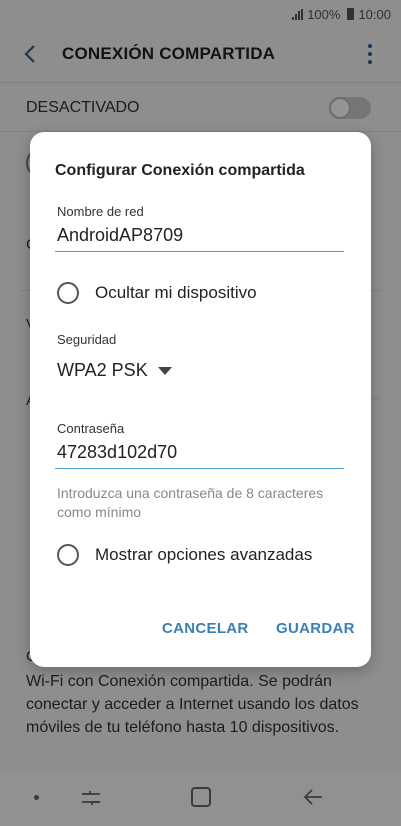  I want to click on dialog-title: Configurar Conexión compartida, so click(180, 170).